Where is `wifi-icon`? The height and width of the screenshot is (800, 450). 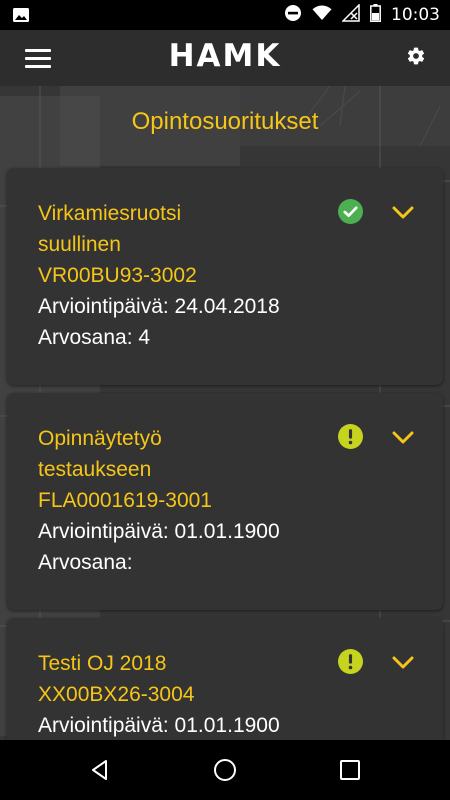
wifi-icon is located at coordinates (322, 15).